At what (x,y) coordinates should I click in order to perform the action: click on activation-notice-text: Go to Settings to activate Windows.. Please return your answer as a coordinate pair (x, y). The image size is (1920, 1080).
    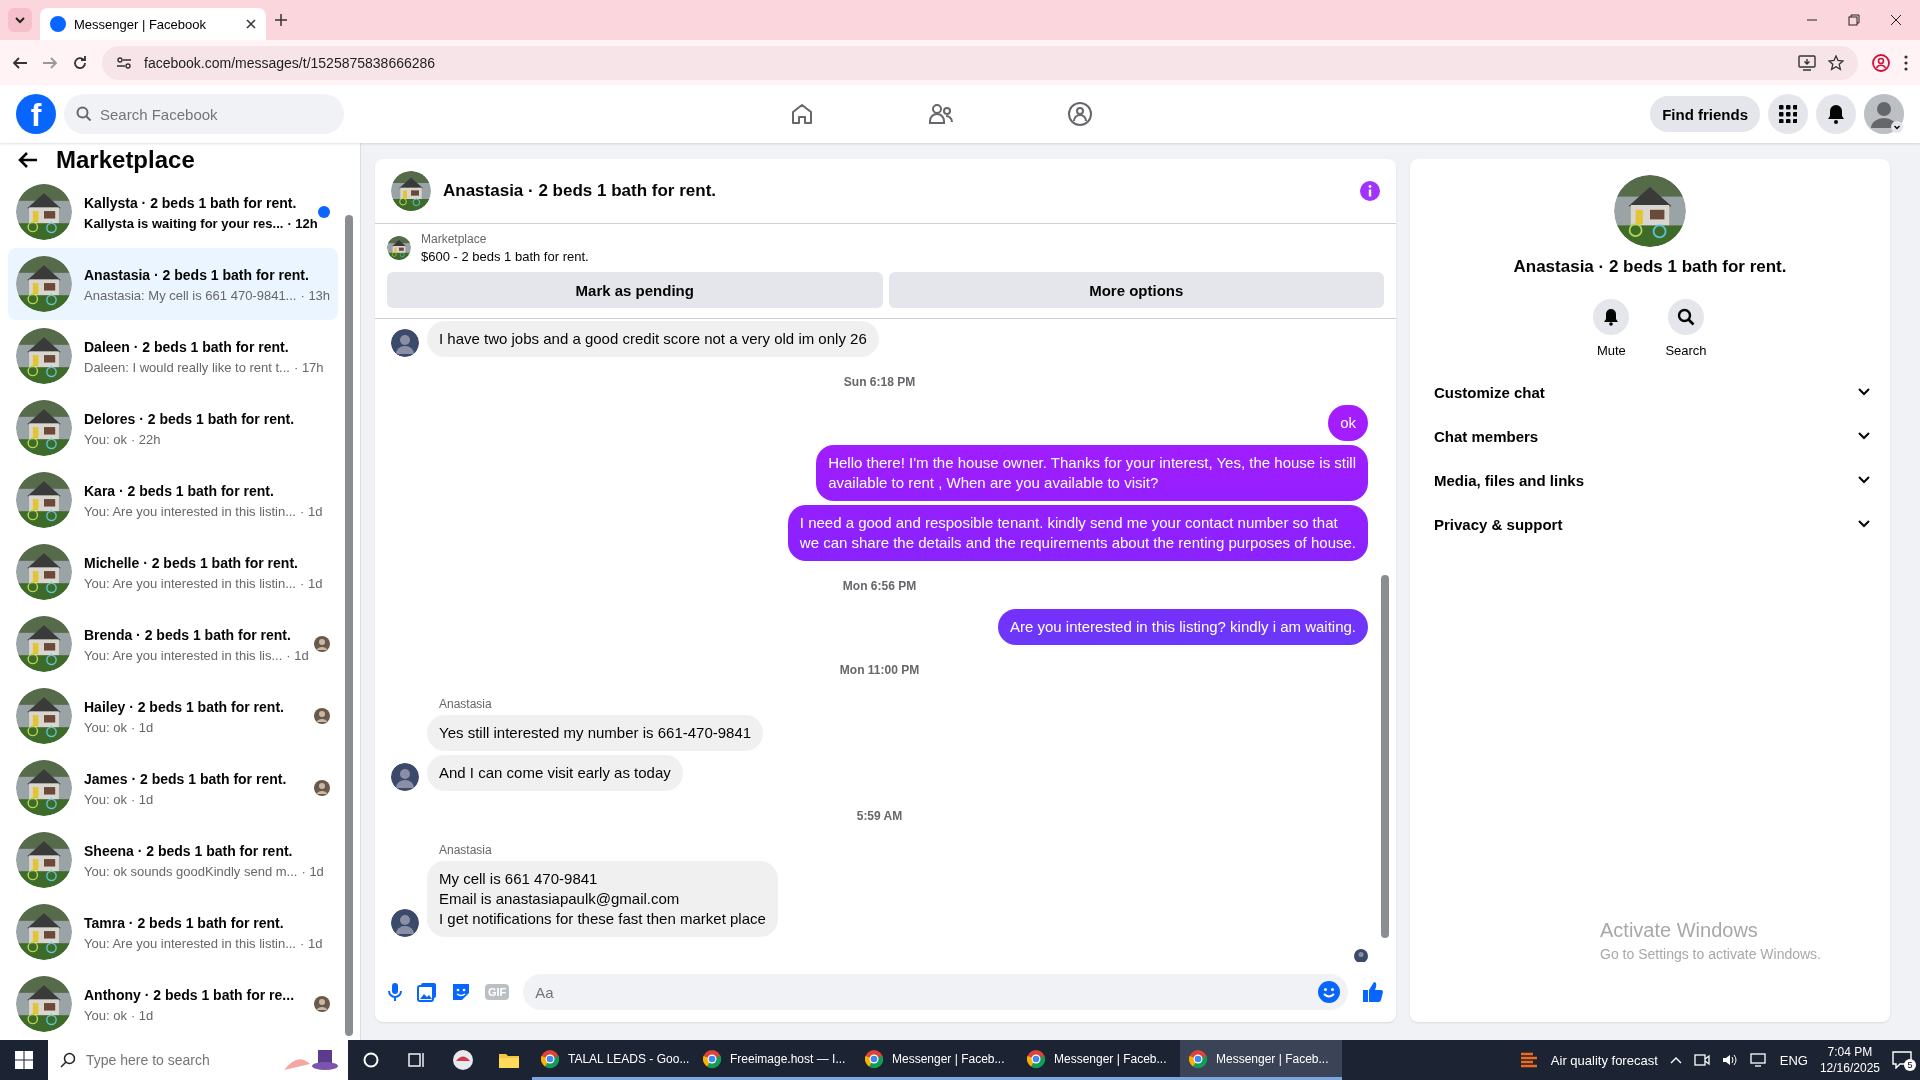
    Looking at the image, I should click on (1710, 954).